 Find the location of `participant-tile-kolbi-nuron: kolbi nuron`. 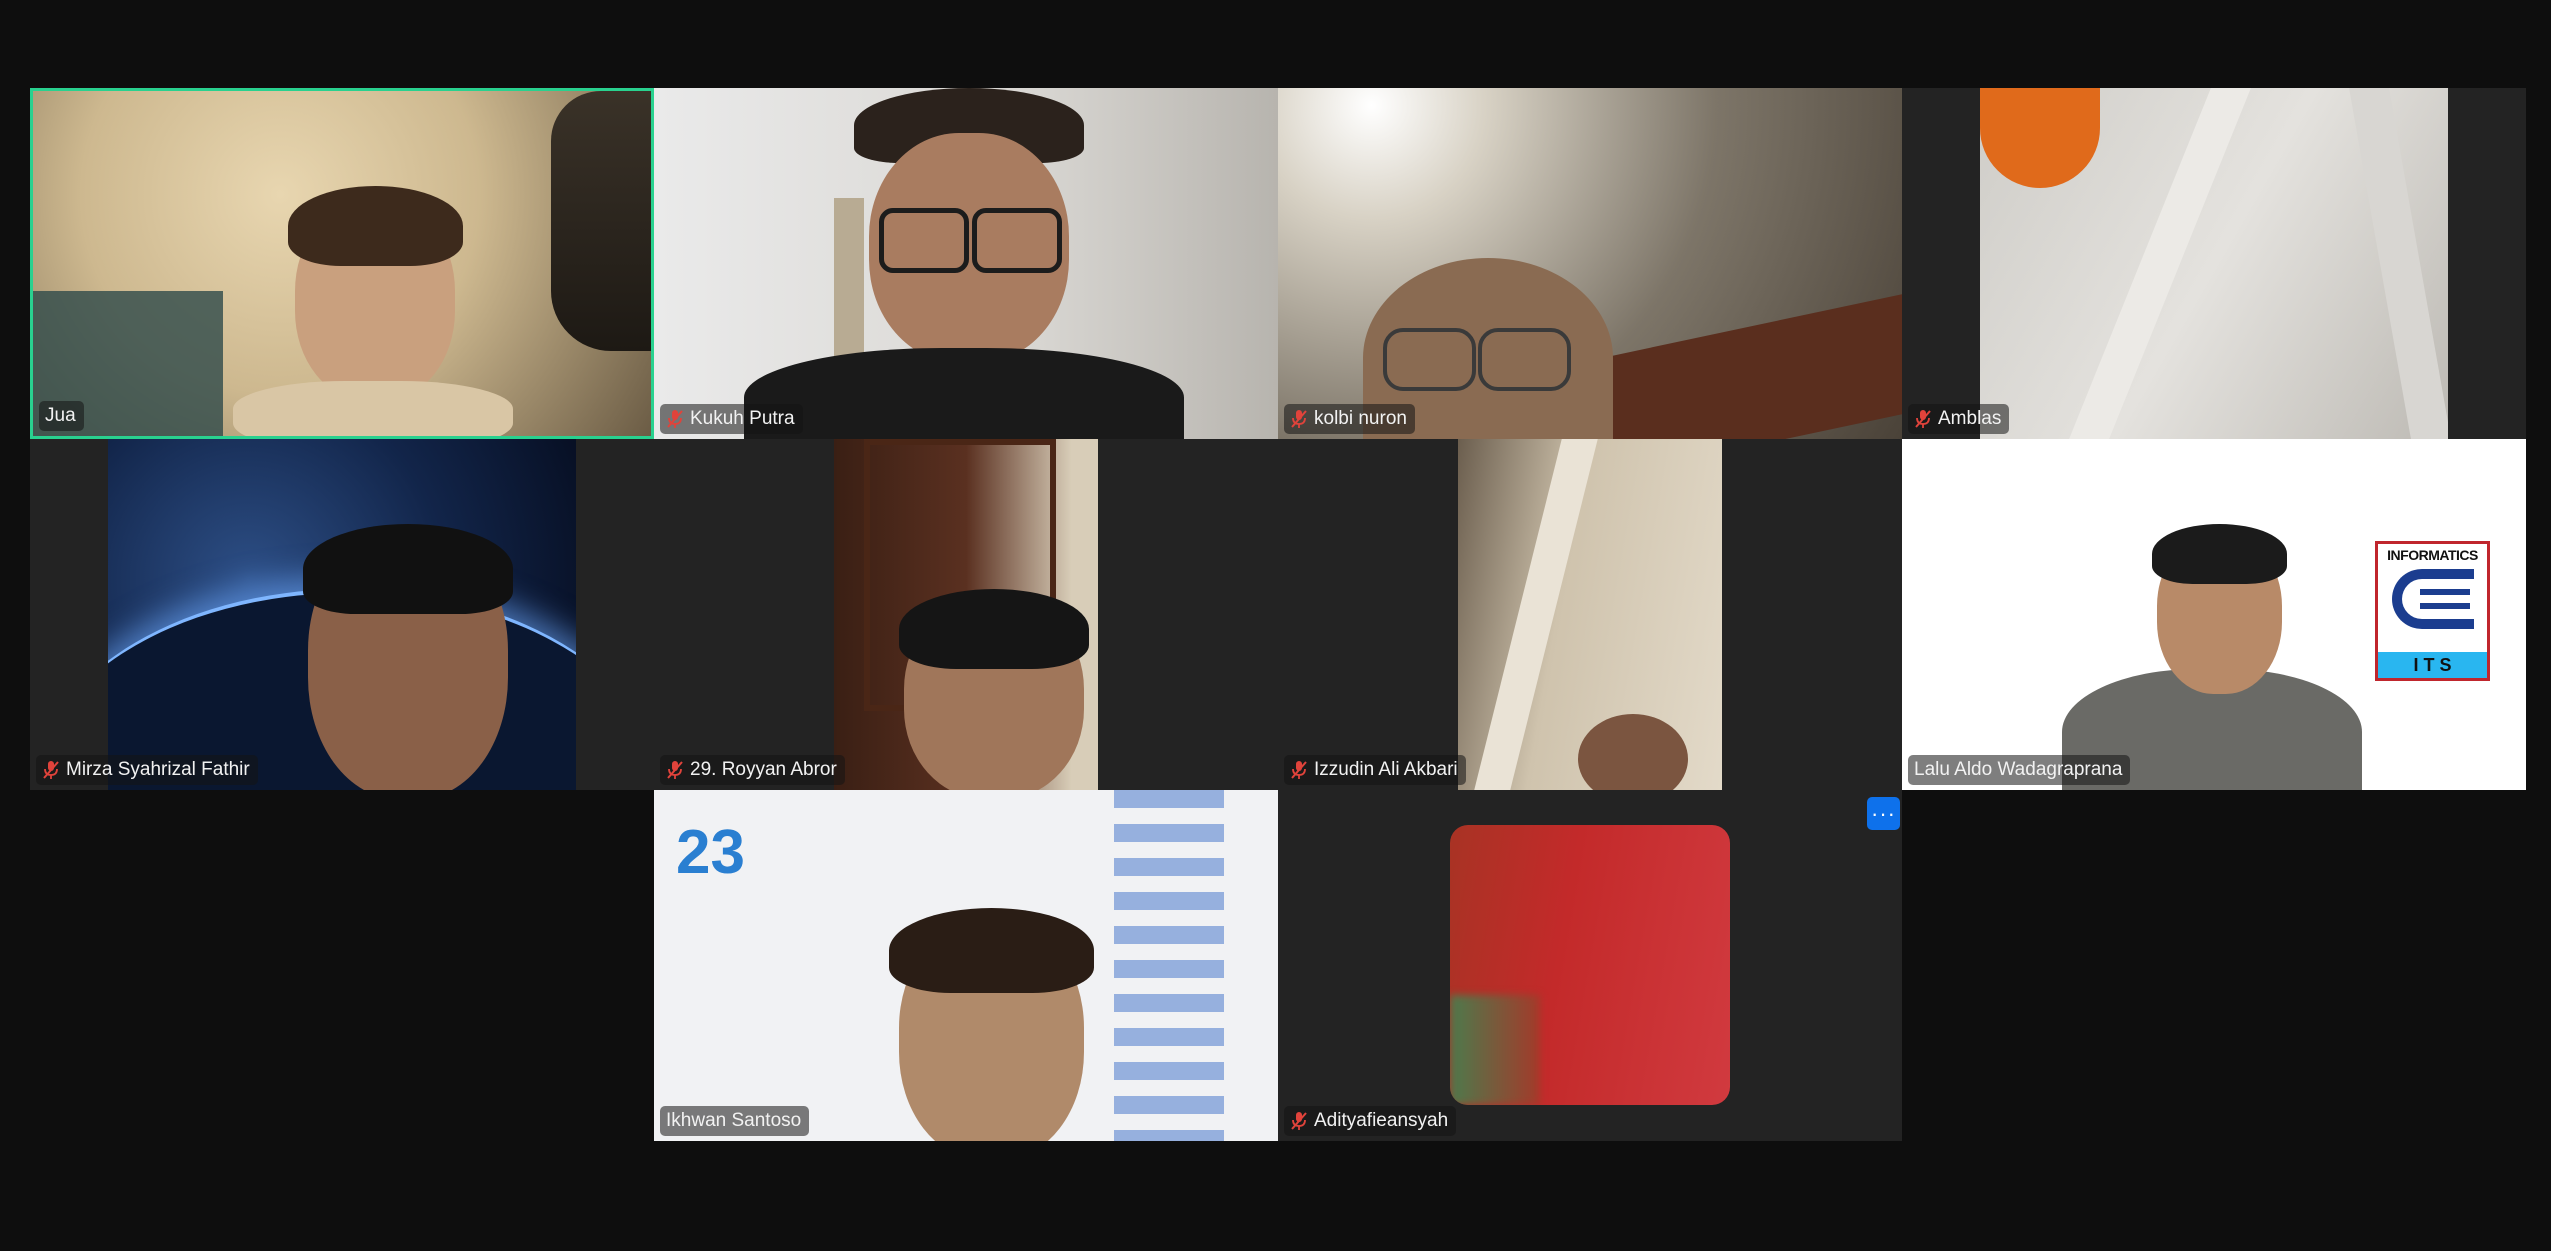

participant-tile-kolbi-nuron: kolbi nuron is located at coordinates (1590, 263).